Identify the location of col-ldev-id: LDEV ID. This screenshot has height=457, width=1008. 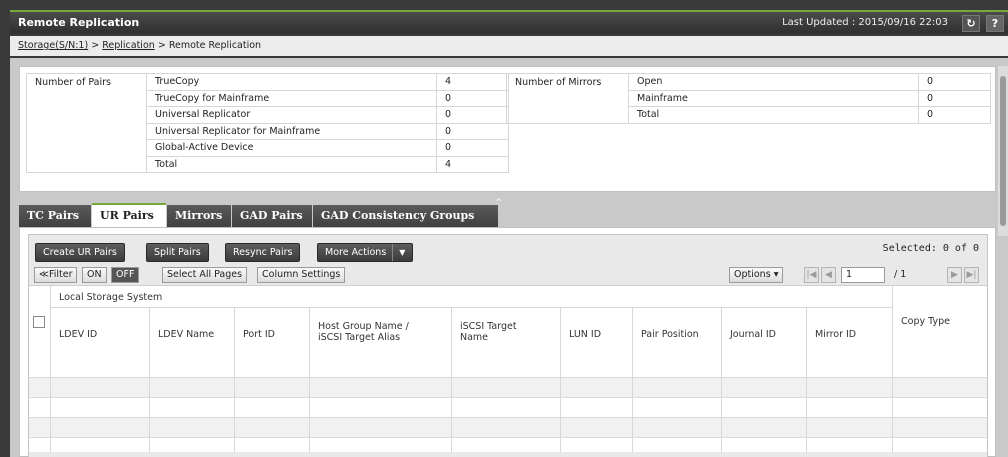
(78, 334).